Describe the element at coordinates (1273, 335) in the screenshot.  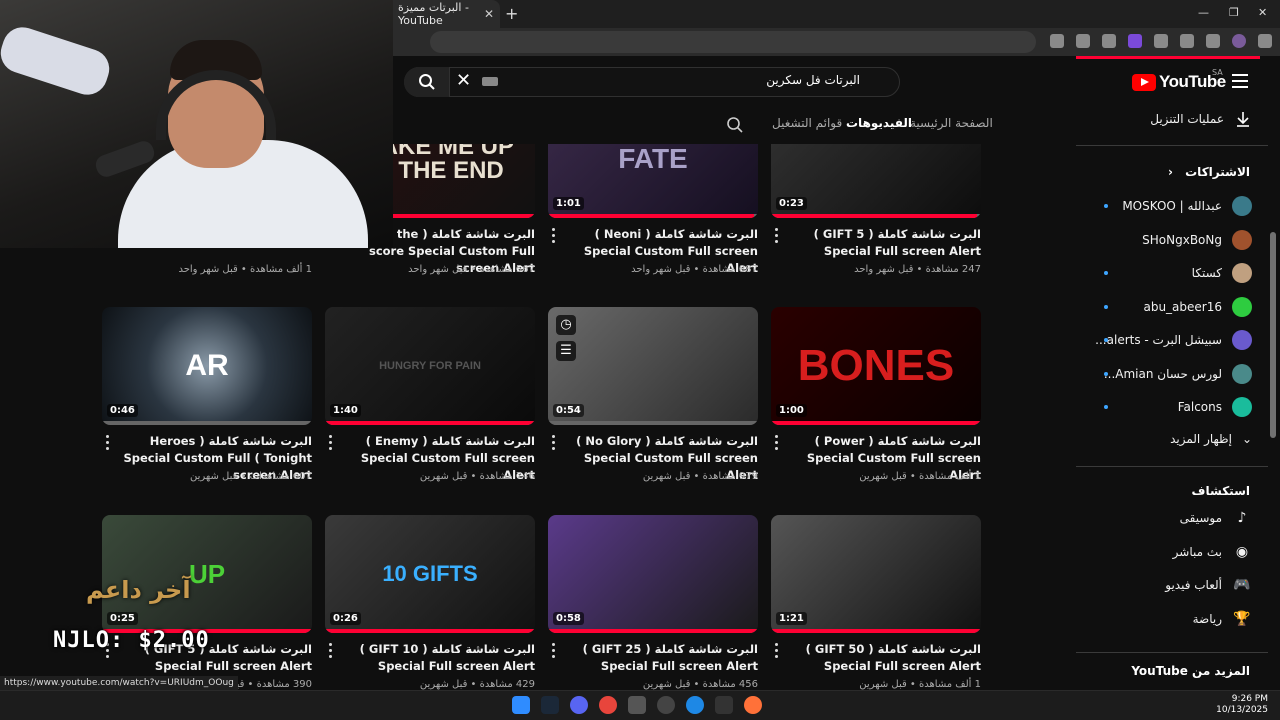
I see `sidebar-scrollbar` at that location.